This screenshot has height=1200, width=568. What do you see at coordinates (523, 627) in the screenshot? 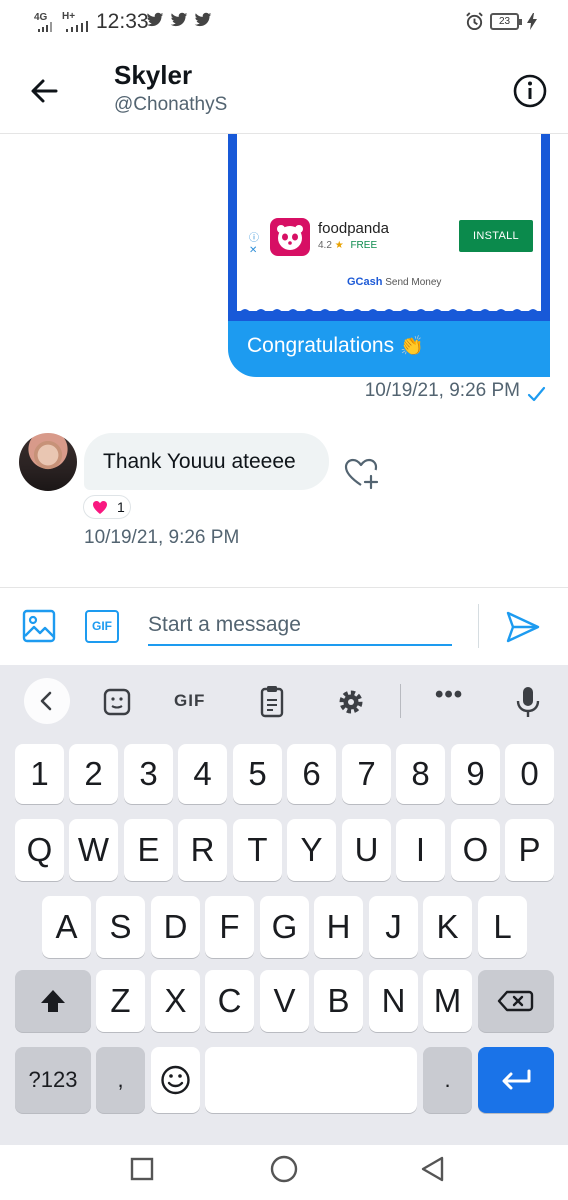
I see `send-icon` at bounding box center [523, 627].